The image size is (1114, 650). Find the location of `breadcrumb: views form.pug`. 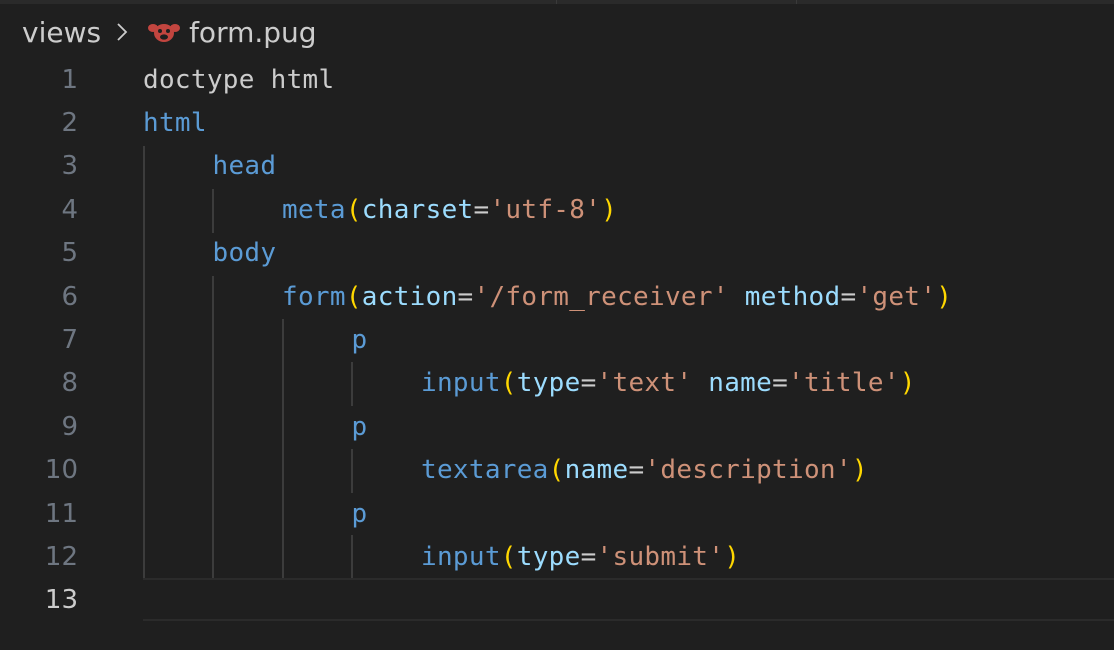

breadcrumb: views form.pug is located at coordinates (169, 32).